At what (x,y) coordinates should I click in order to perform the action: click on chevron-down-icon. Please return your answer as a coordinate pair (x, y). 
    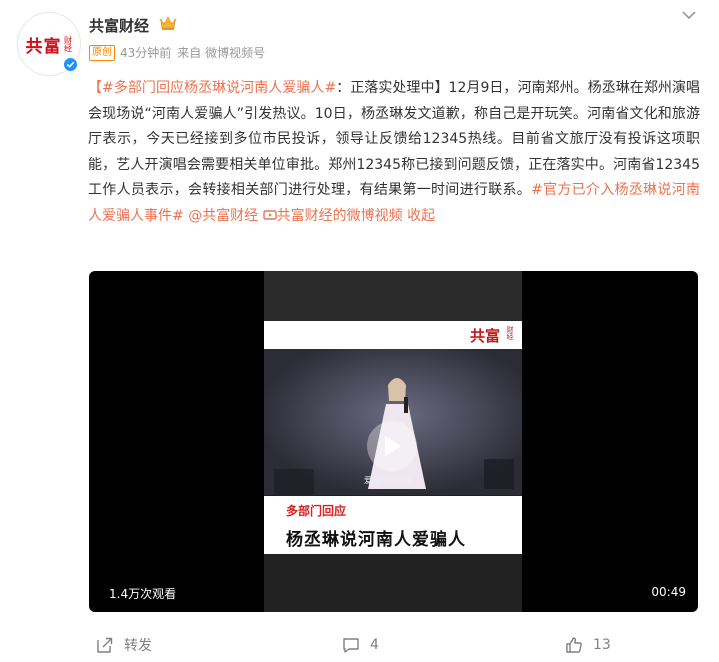
    Looking at the image, I should click on (689, 15).